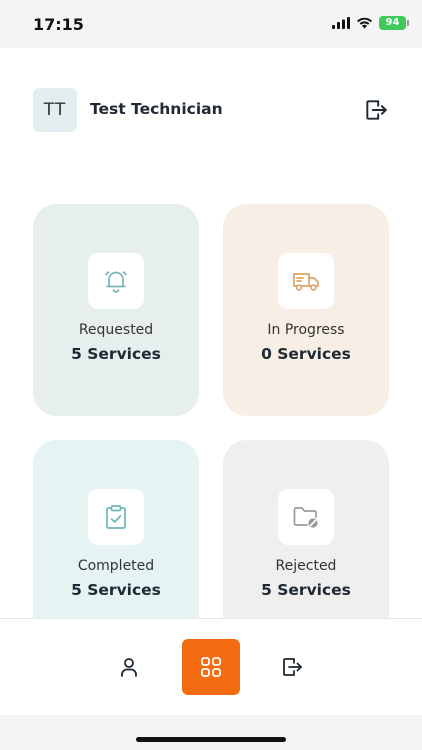 This screenshot has height=750, width=422. Describe the element at coordinates (156, 109) in the screenshot. I see `user-name: Test Technician` at that location.